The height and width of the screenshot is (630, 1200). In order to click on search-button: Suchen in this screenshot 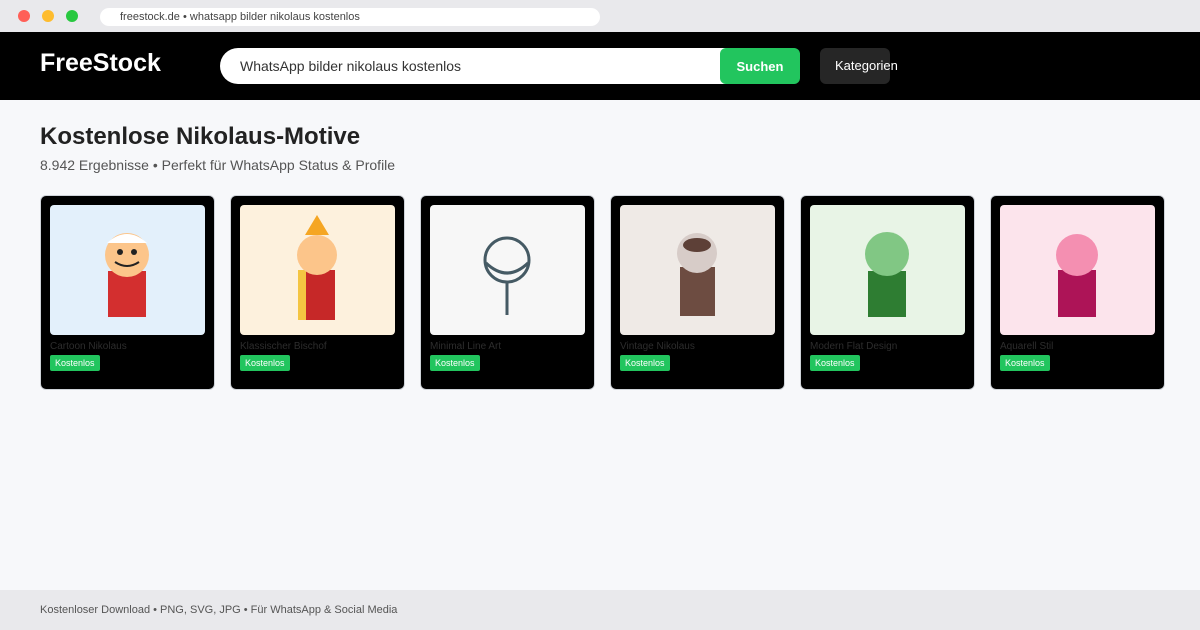, I will do `click(760, 66)`.